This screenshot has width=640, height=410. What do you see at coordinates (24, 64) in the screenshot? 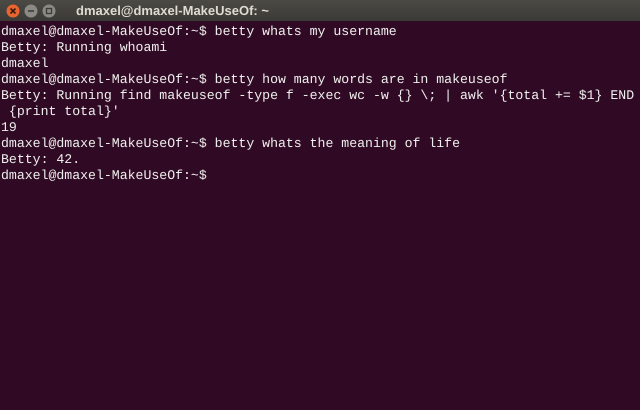
I see `terminal-line: dmaxel` at bounding box center [24, 64].